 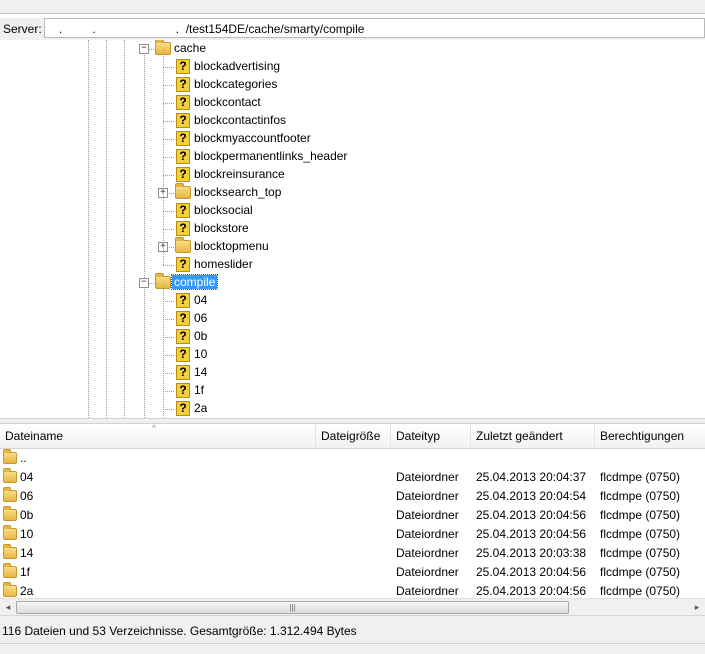 I want to click on horizontal-scrollbar: ◂ ||| ▸, so click(x=352, y=607).